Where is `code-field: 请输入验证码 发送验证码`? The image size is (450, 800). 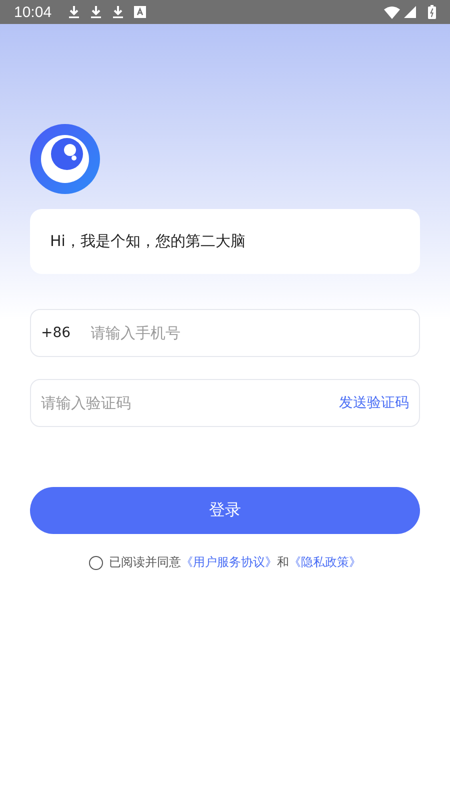 code-field: 请输入验证码 发送验证码 is located at coordinates (225, 403).